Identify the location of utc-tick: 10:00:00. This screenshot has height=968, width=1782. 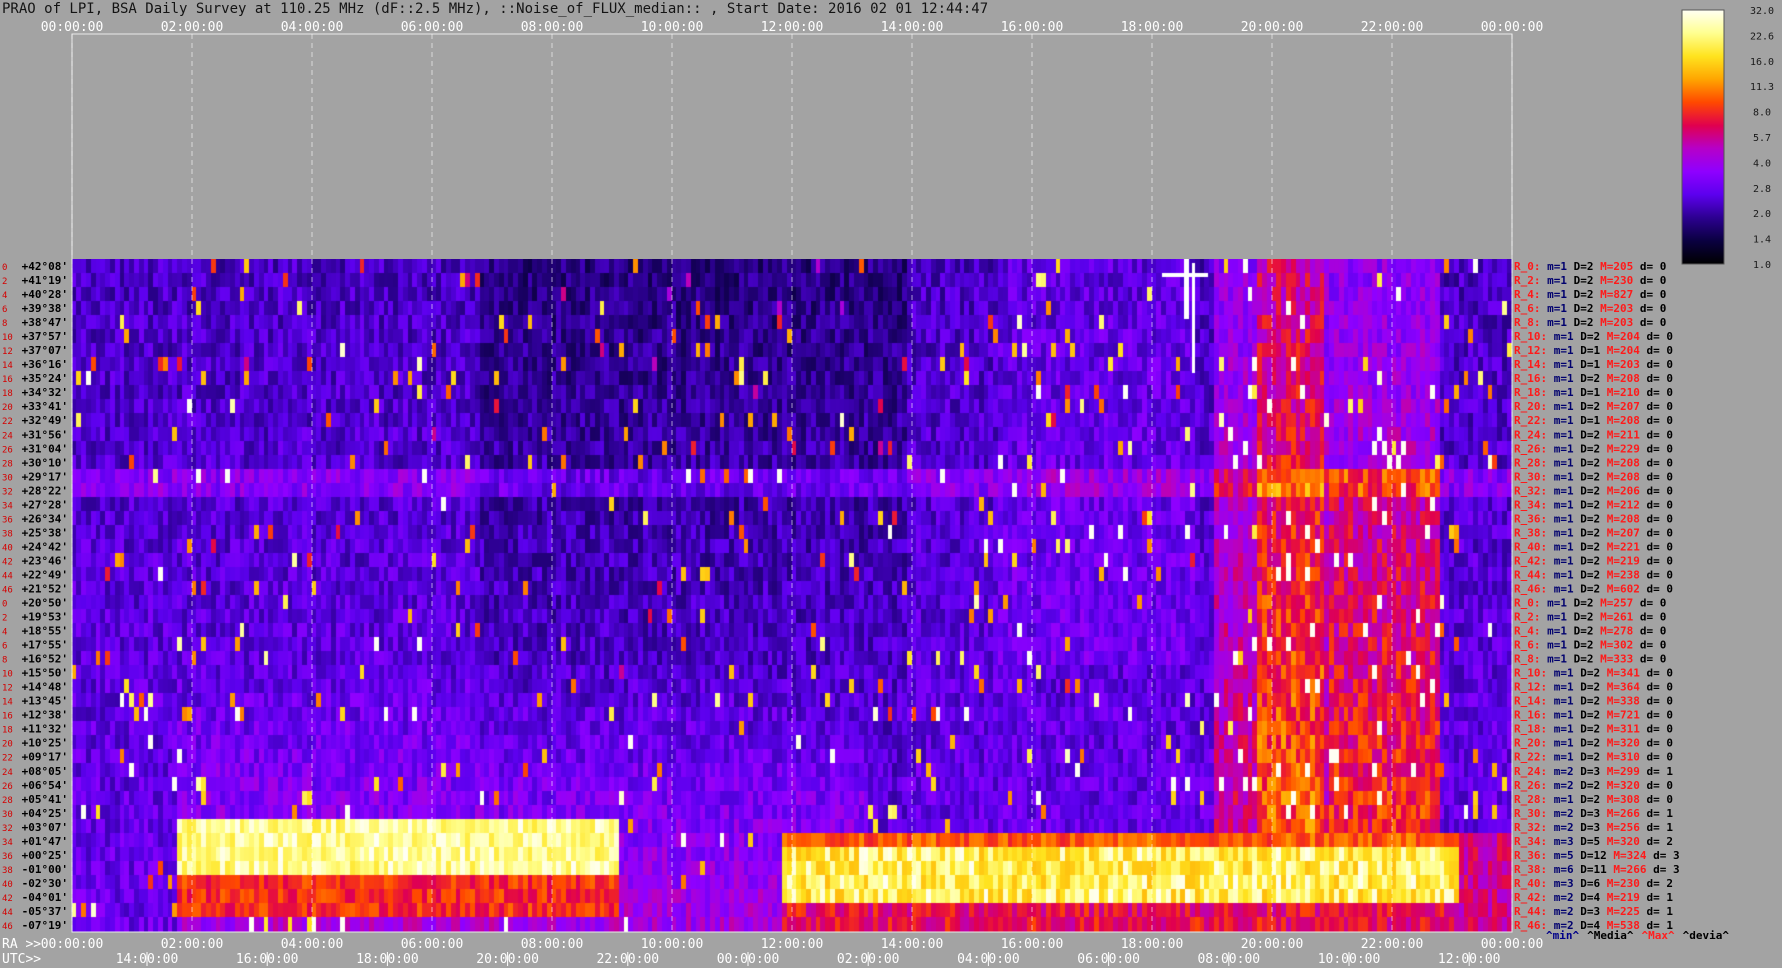
(1349, 959).